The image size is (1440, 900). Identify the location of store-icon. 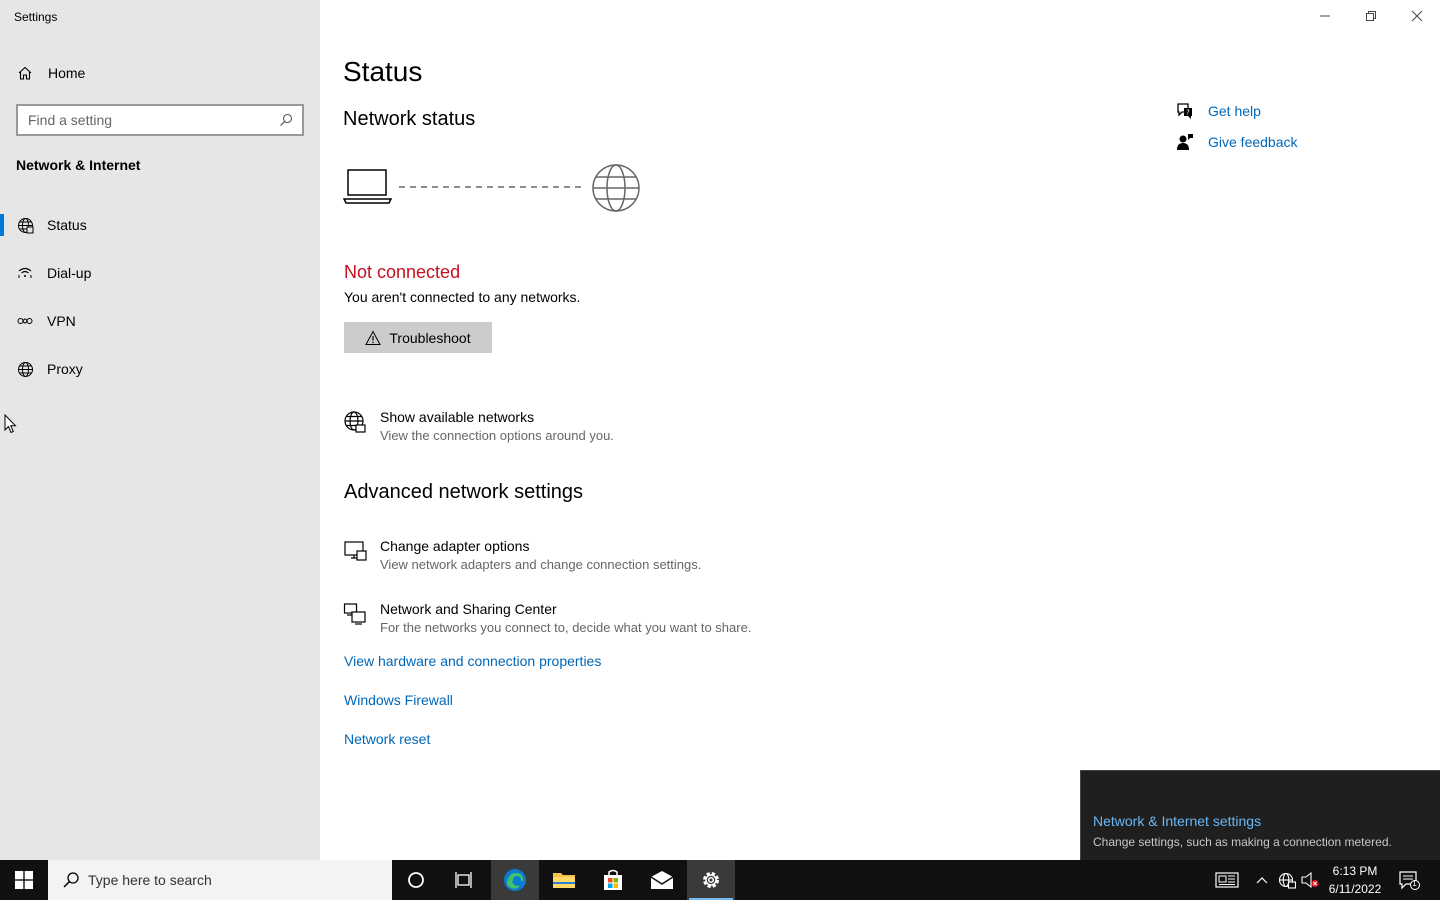
(613, 879).